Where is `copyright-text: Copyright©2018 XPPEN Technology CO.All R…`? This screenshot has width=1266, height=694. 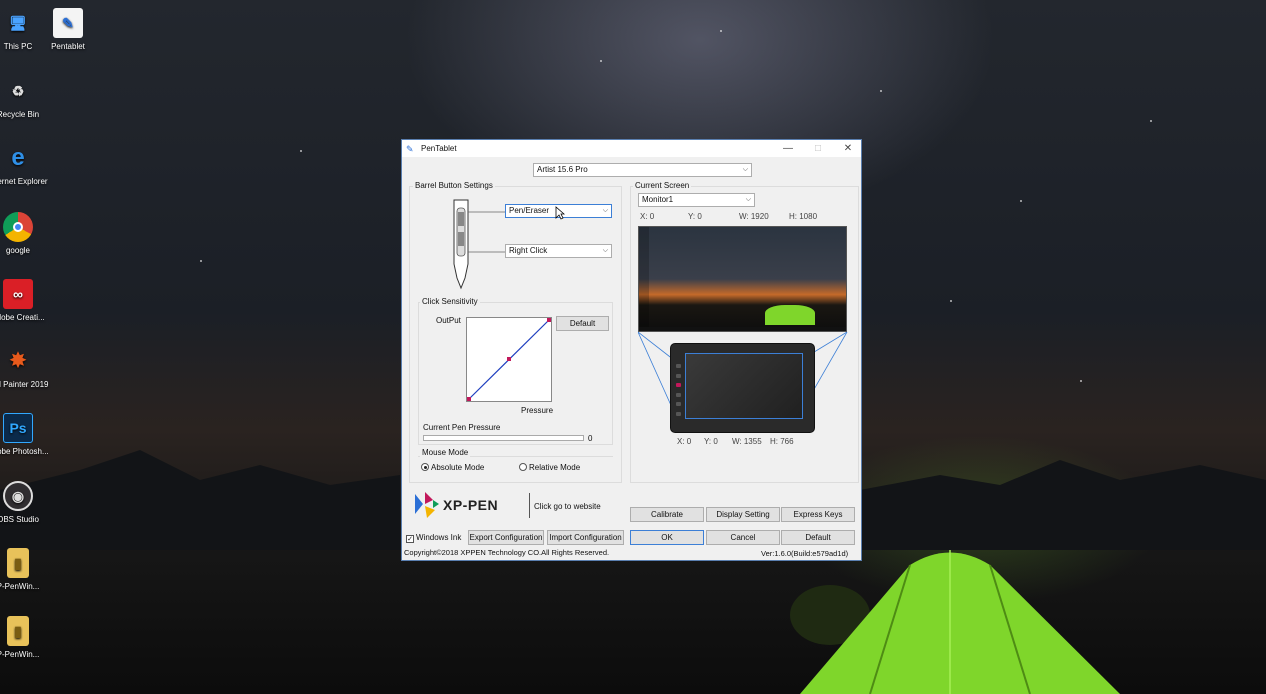 copyright-text: Copyright©2018 XPPEN Technology CO.All R… is located at coordinates (507, 552).